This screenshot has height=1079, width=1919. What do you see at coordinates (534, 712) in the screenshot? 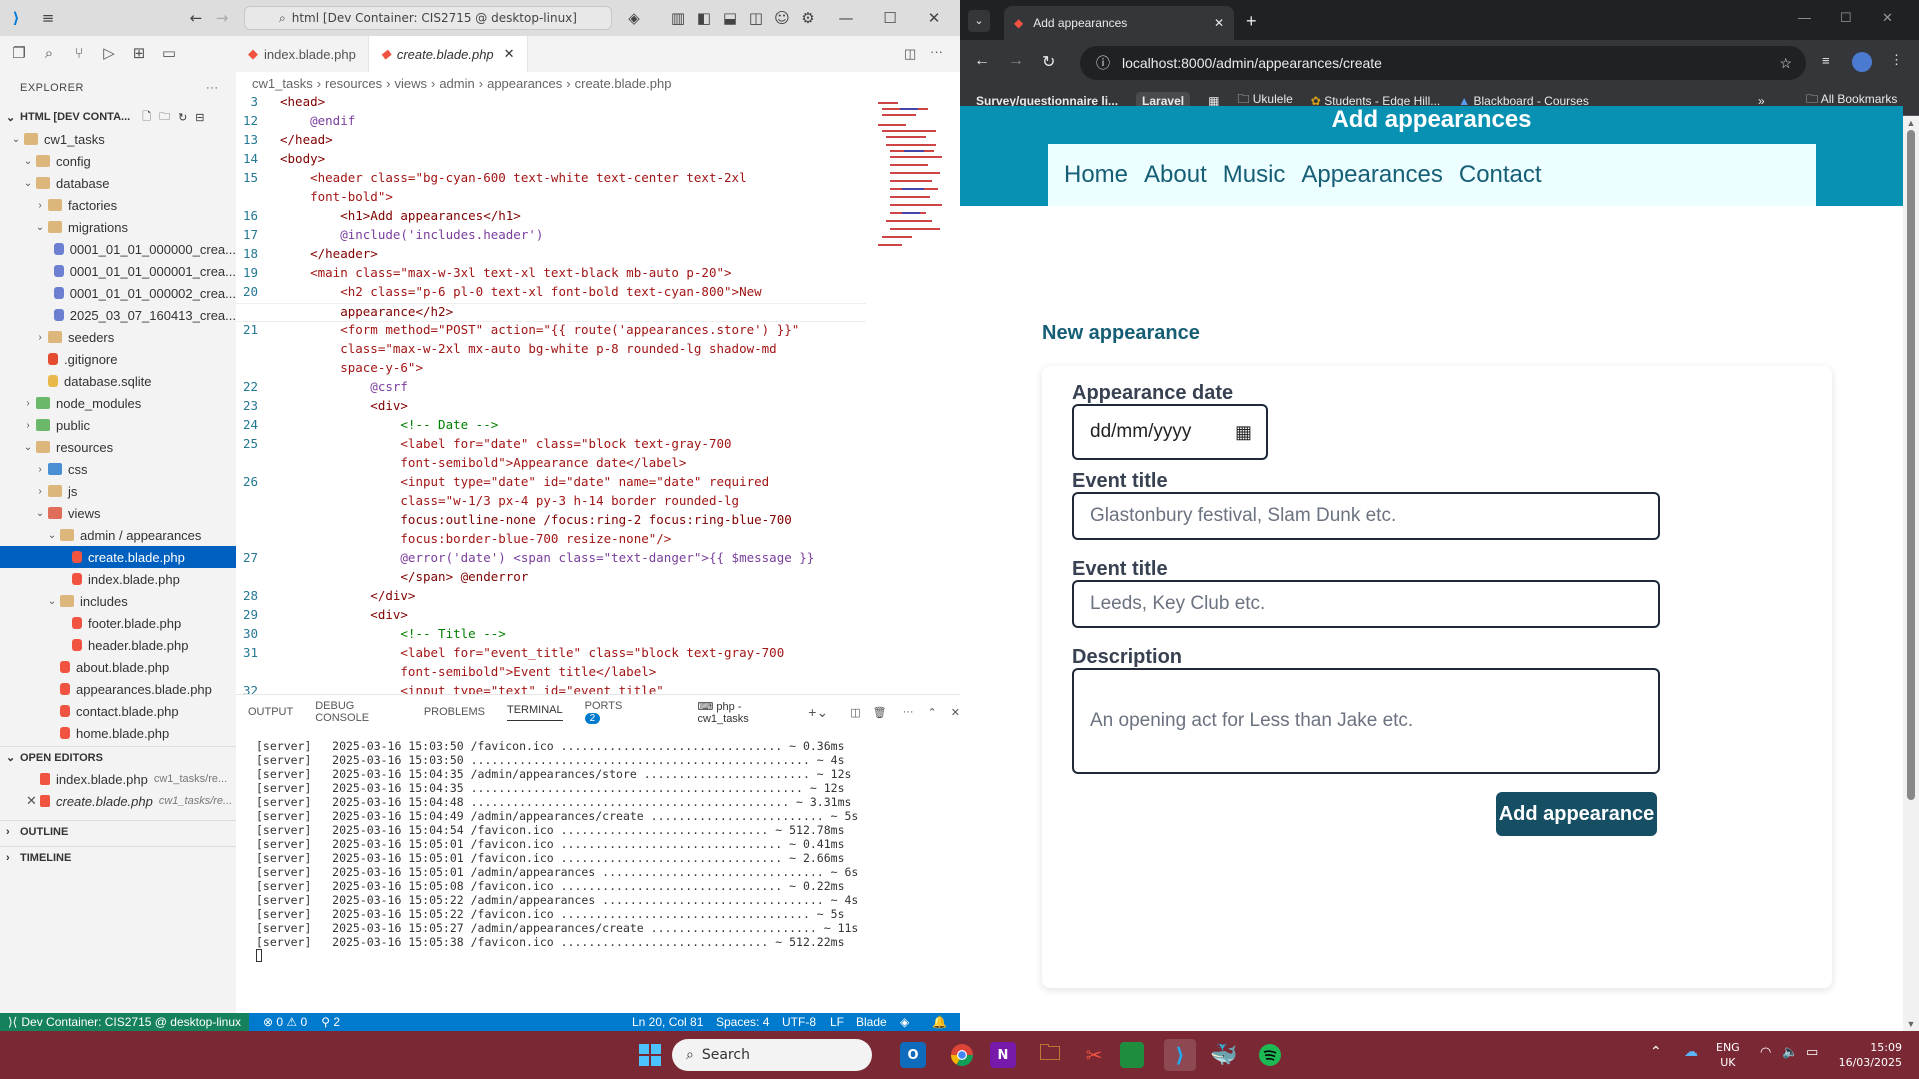
I see `tab-terminal: TERMINAL` at bounding box center [534, 712].